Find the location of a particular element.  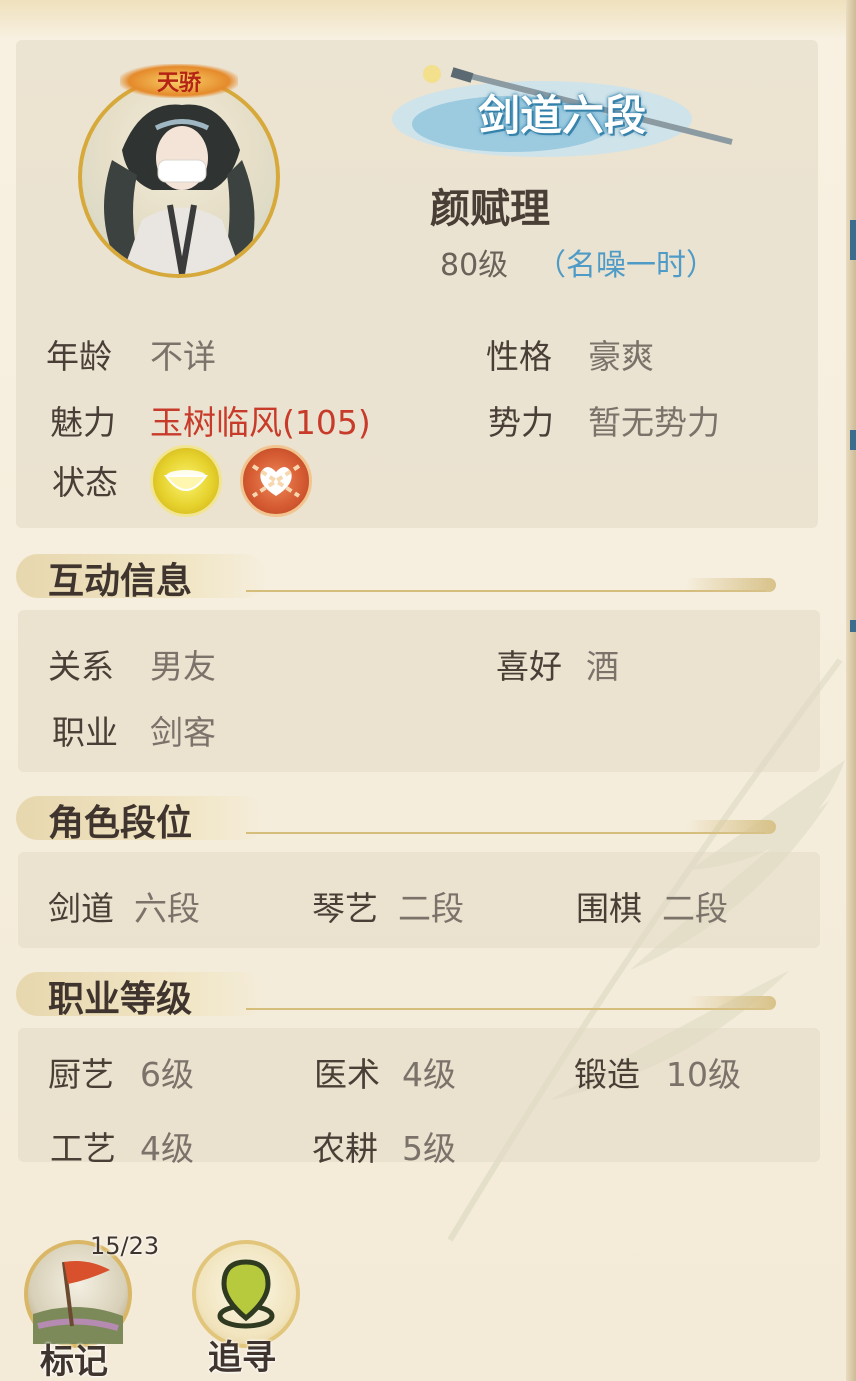

ranks-card: 剑道 六段 琴艺 二段 围棋 二段 is located at coordinates (419, 900).